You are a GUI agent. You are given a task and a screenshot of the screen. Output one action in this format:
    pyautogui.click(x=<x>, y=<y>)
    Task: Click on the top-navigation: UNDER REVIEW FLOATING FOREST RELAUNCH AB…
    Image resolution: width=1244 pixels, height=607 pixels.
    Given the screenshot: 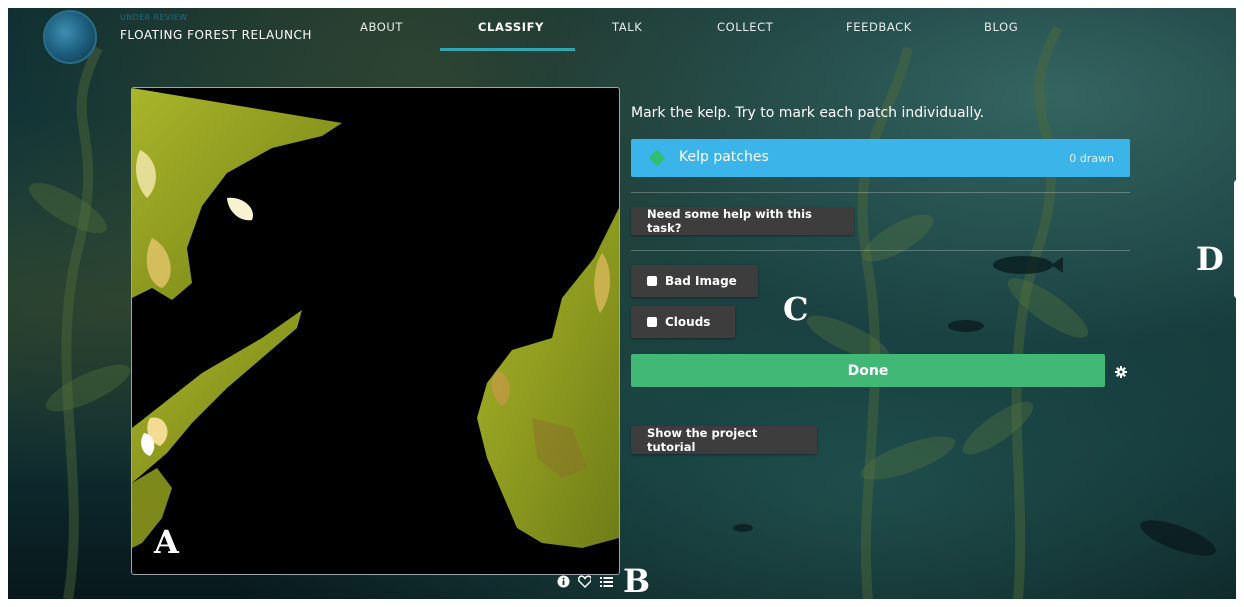 What is the action you would take?
    pyautogui.click(x=622, y=36)
    